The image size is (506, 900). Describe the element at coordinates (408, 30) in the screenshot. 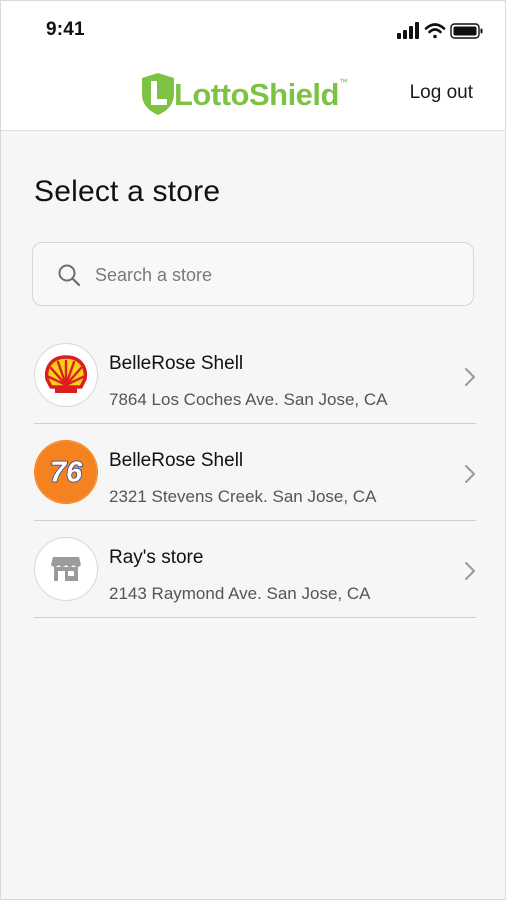

I see `signal-icon` at that location.